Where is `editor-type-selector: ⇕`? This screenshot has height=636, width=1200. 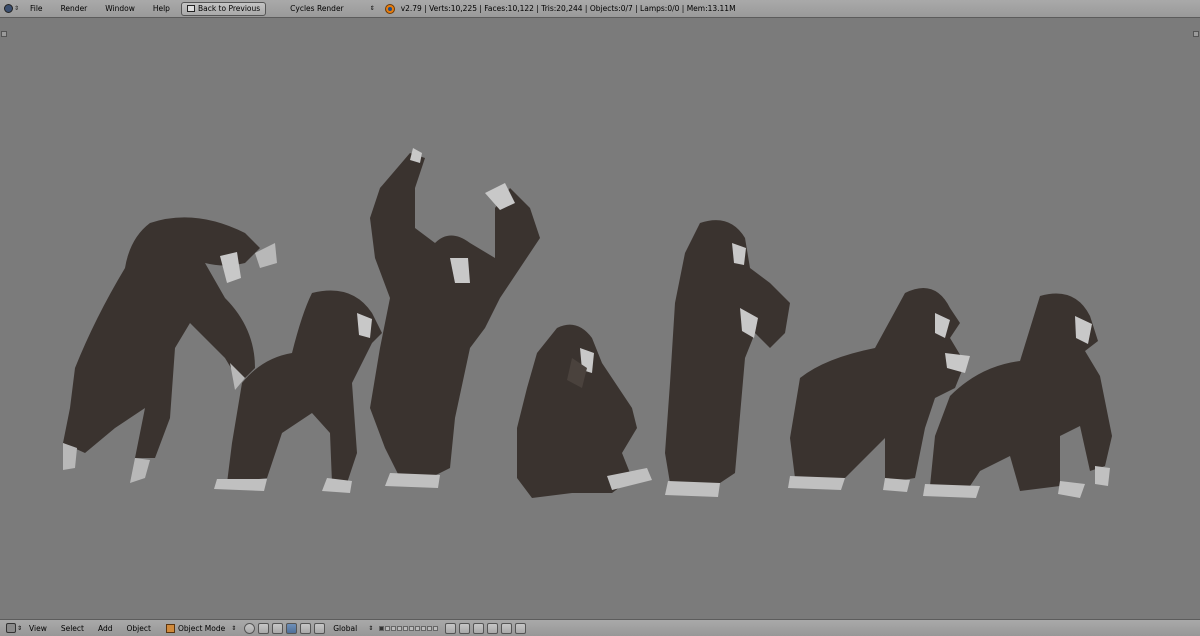 editor-type-selector: ⇕ is located at coordinates (13, 9).